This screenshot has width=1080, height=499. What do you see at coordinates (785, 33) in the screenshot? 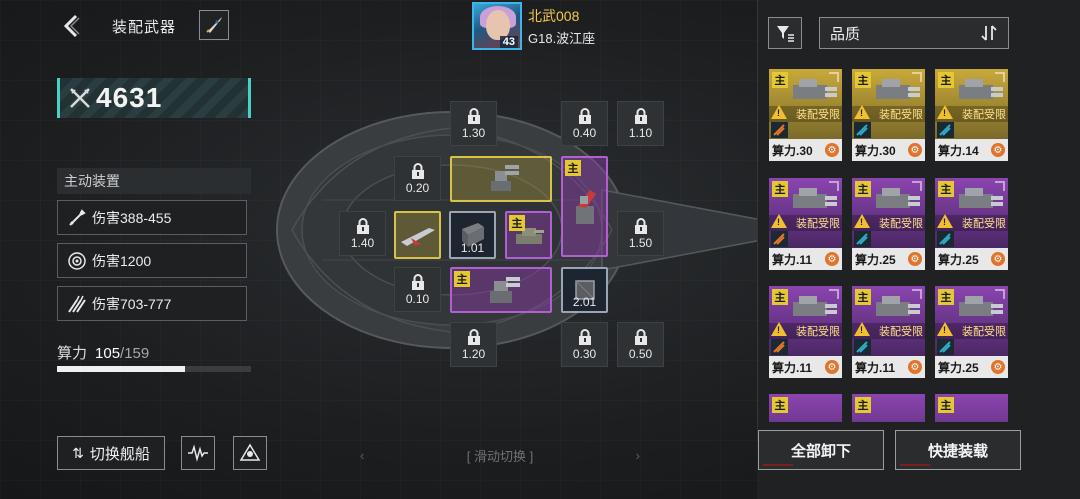
I see `filter-button` at bounding box center [785, 33].